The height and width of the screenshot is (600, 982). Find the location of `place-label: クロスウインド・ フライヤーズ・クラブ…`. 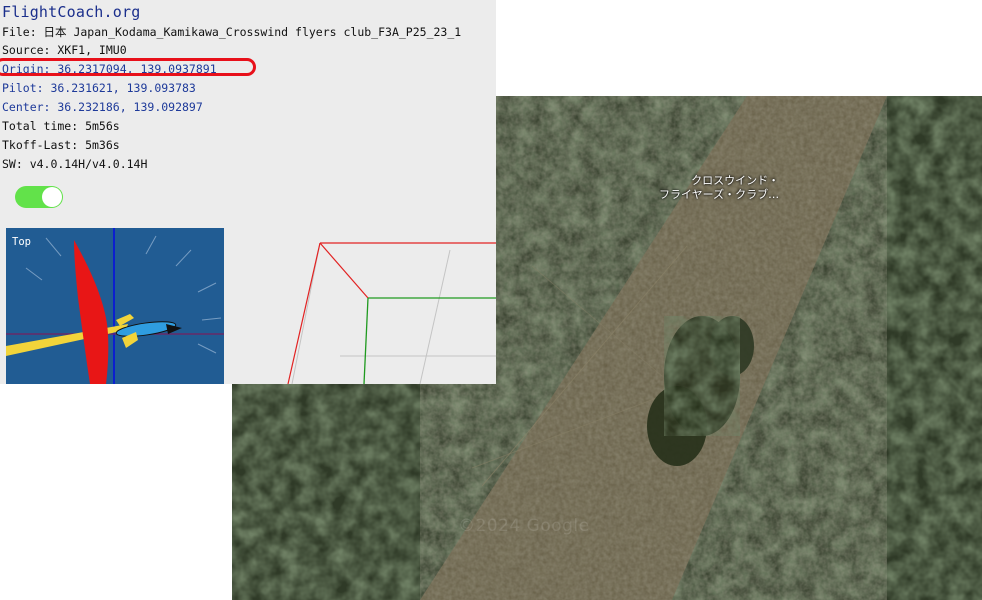

place-label: クロスウインド・ フライヤーズ・クラブ… is located at coordinates (719, 188).